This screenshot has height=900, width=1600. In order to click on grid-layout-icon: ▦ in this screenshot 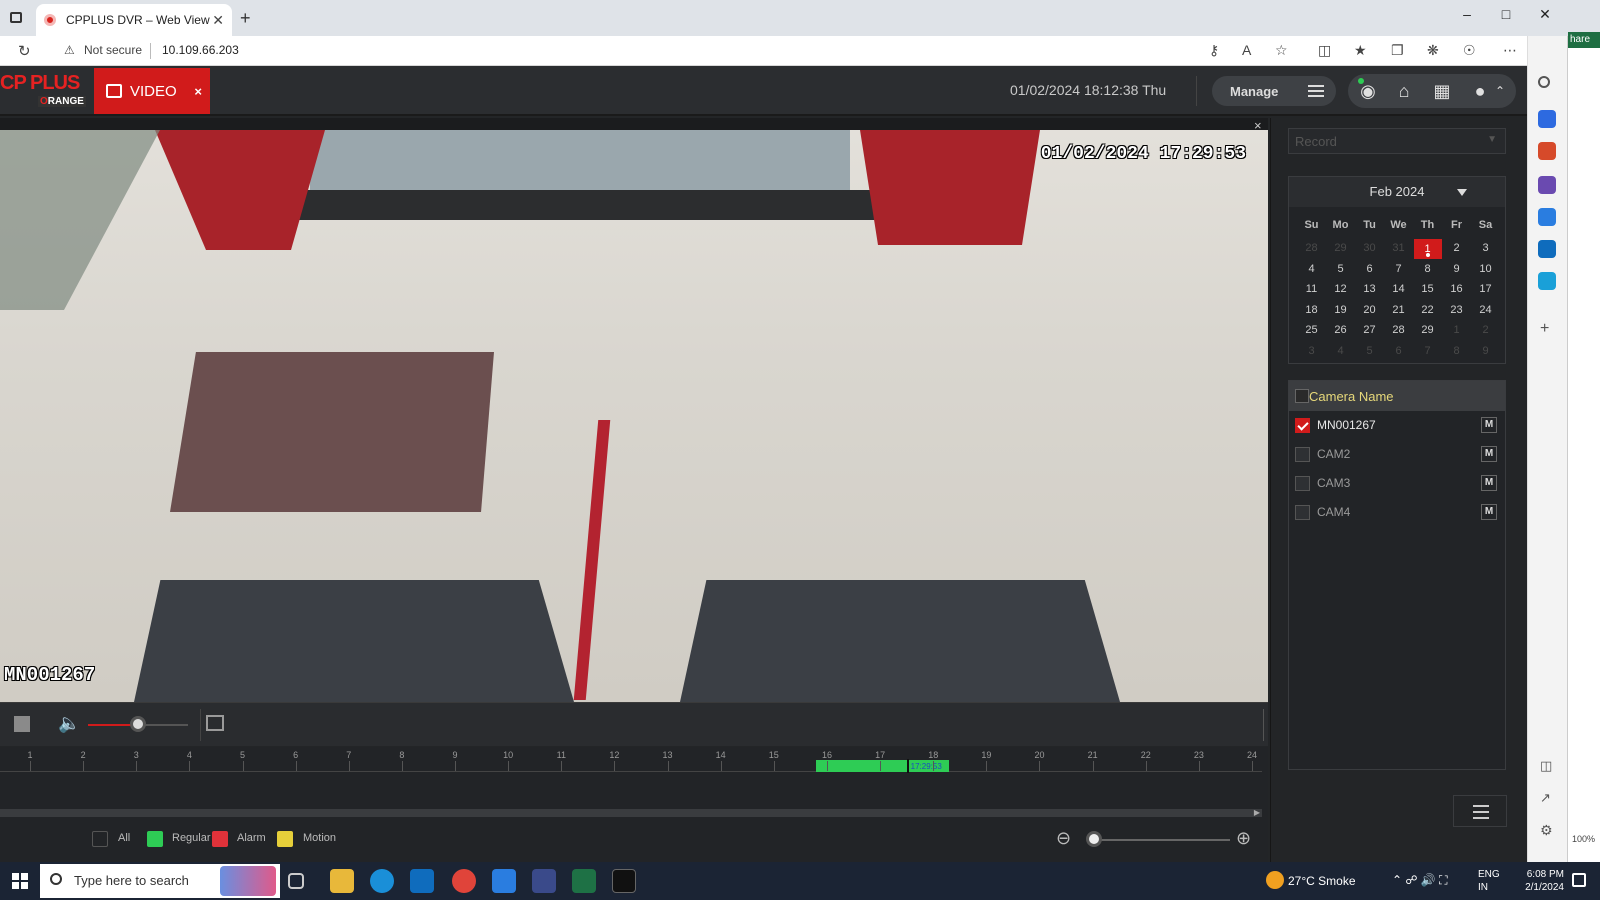, I will do `click(1442, 91)`.